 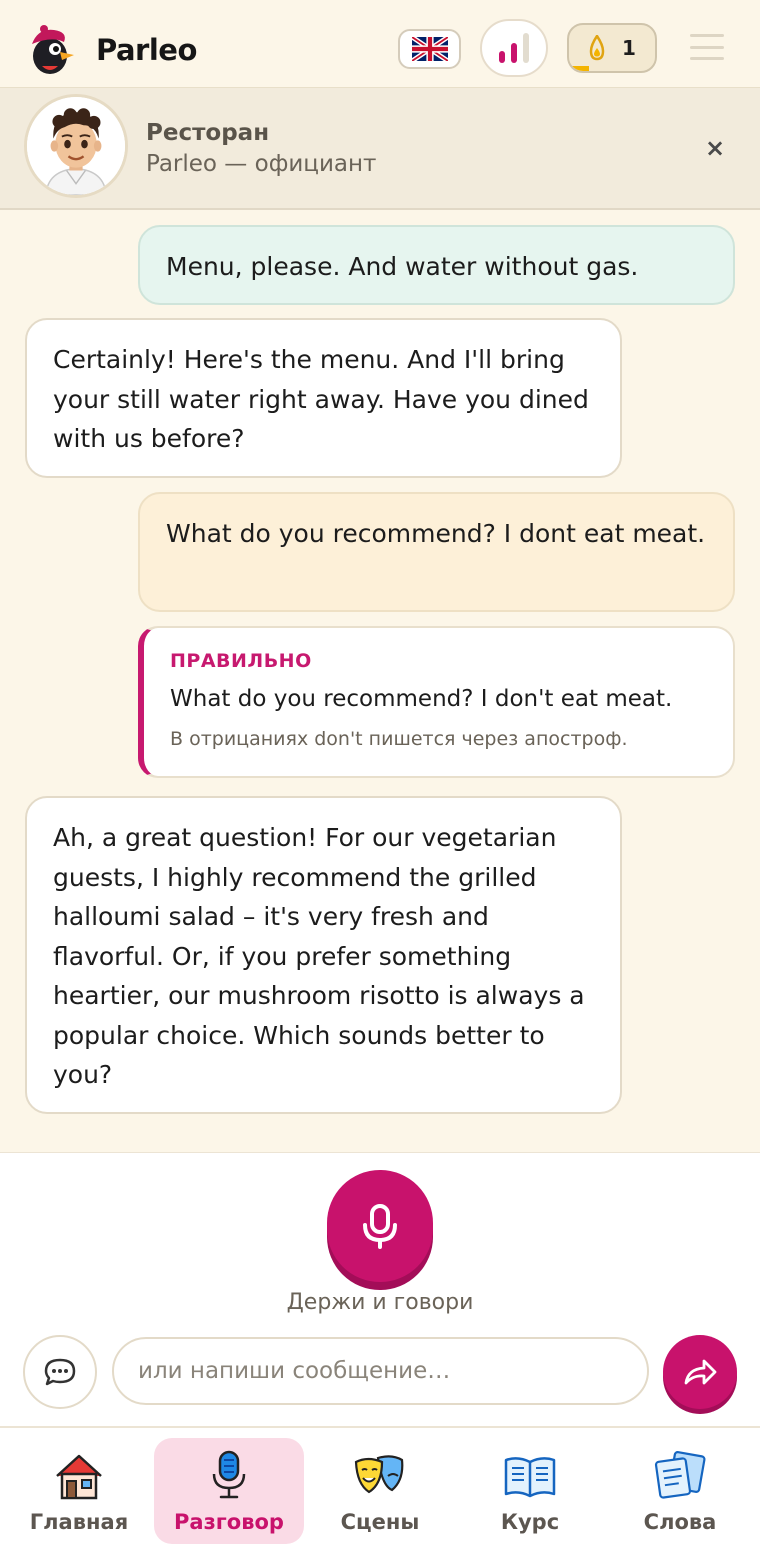 What do you see at coordinates (241, 661) in the screenshot?
I see `correction-label: ПРАВИЛЬНО` at bounding box center [241, 661].